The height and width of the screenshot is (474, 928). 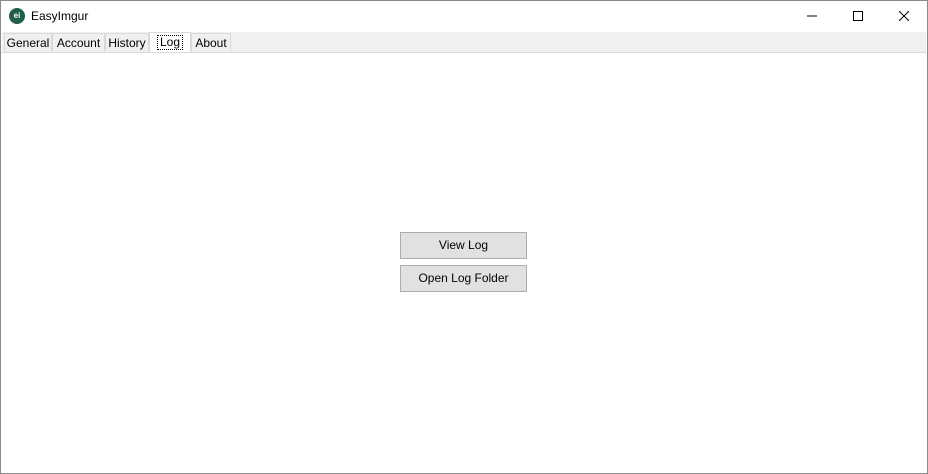 I want to click on tab-account: Account, so click(x=78, y=42).